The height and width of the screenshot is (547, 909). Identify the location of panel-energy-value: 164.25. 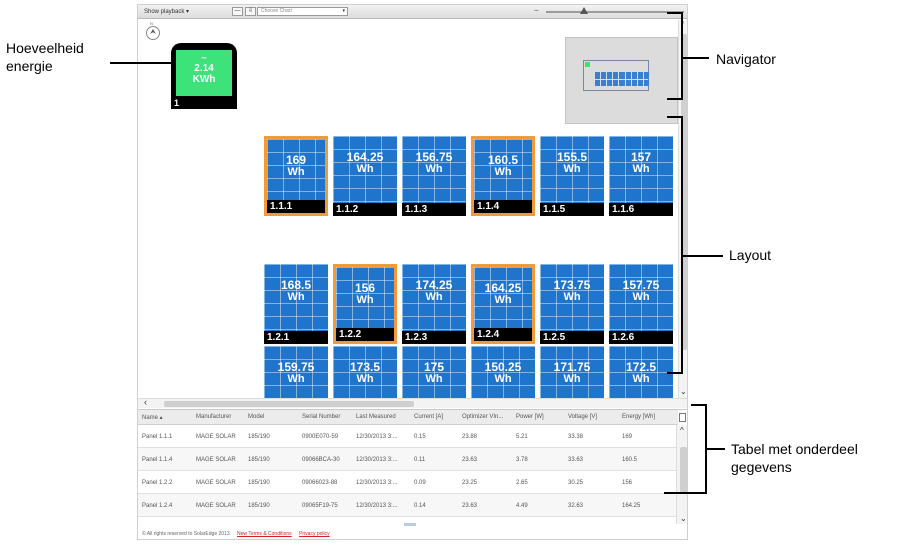
(365, 157).